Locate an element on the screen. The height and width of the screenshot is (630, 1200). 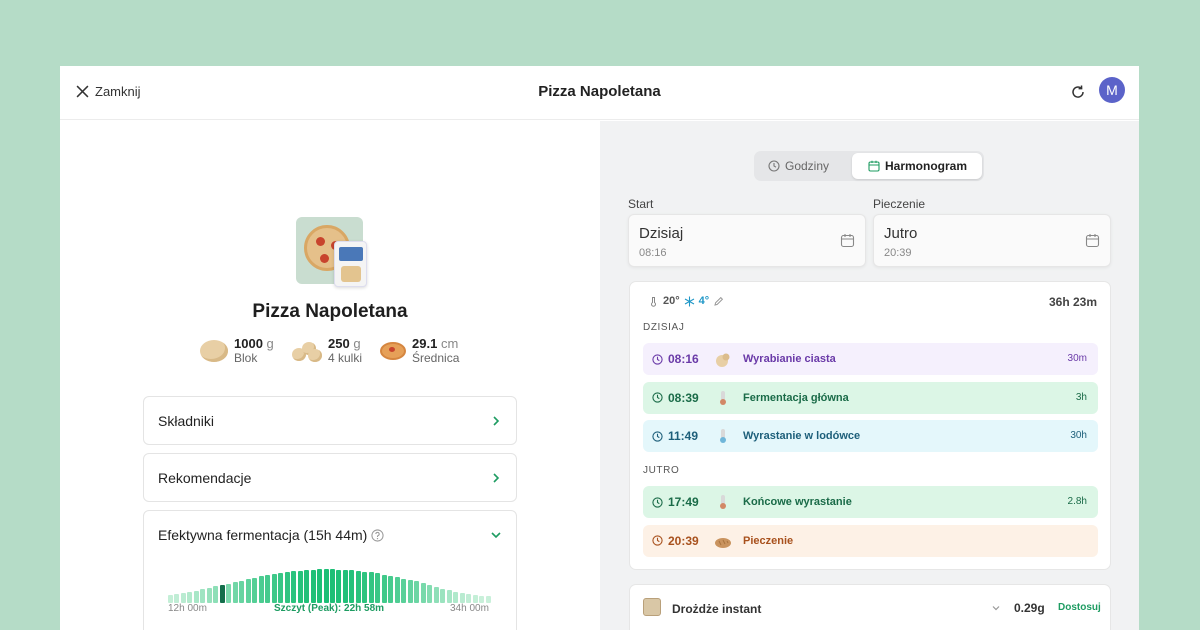
bake-label: Pieczenie is located at coordinates (899, 204).